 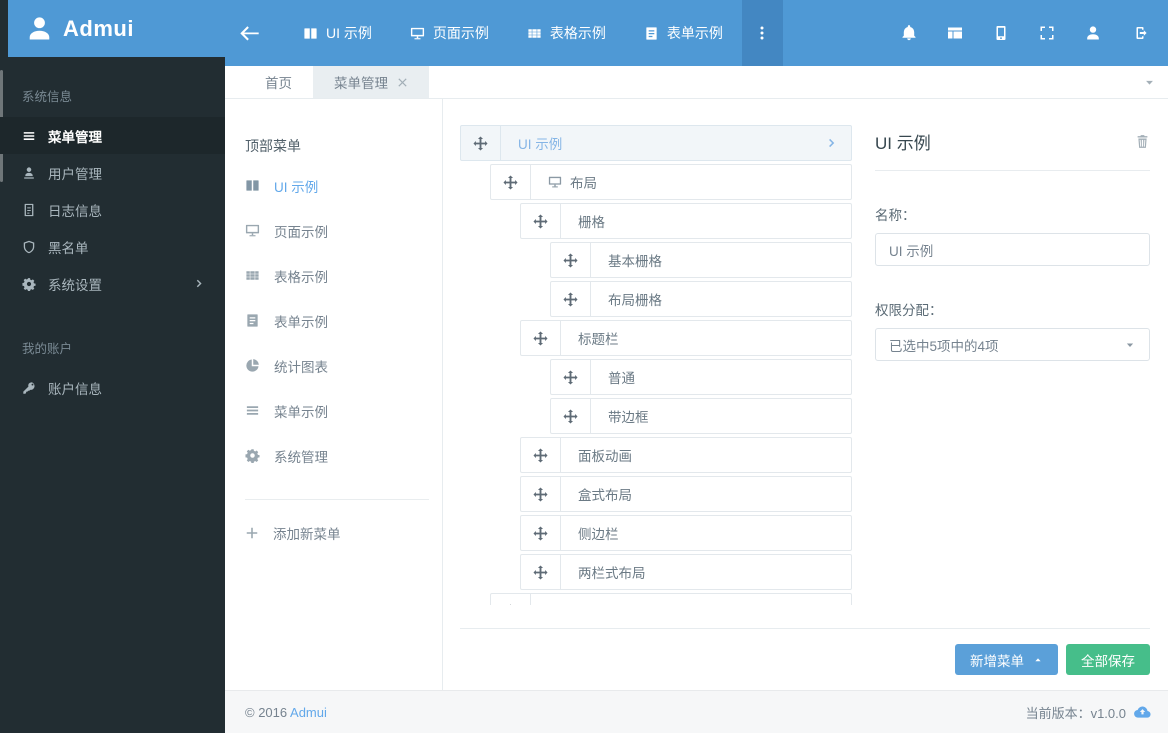 What do you see at coordinates (1038, 660) in the screenshot?
I see `caret-up-icon` at bounding box center [1038, 660].